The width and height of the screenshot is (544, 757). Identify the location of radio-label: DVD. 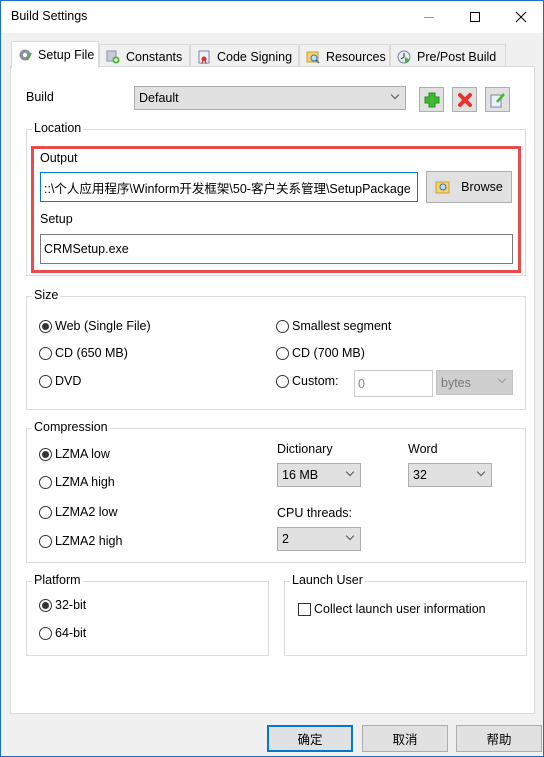
(68, 381).